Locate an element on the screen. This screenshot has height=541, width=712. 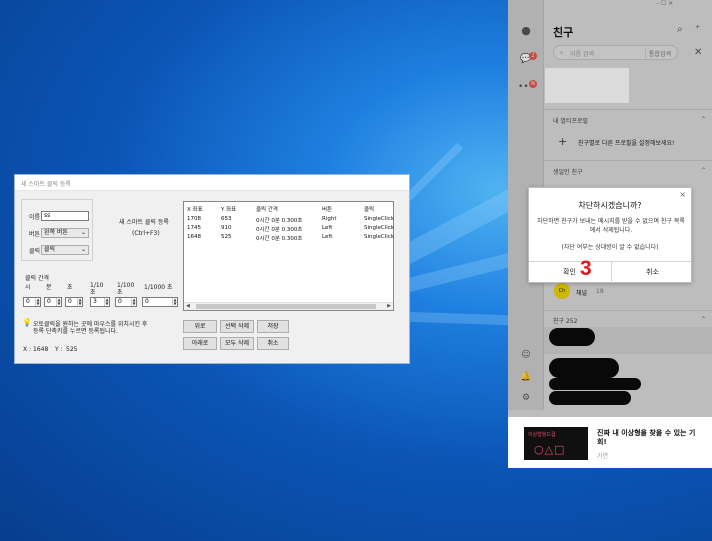
hint-text-line2: 등록 단축키를 누르면 등록됩니다. is located at coordinates (75, 331).